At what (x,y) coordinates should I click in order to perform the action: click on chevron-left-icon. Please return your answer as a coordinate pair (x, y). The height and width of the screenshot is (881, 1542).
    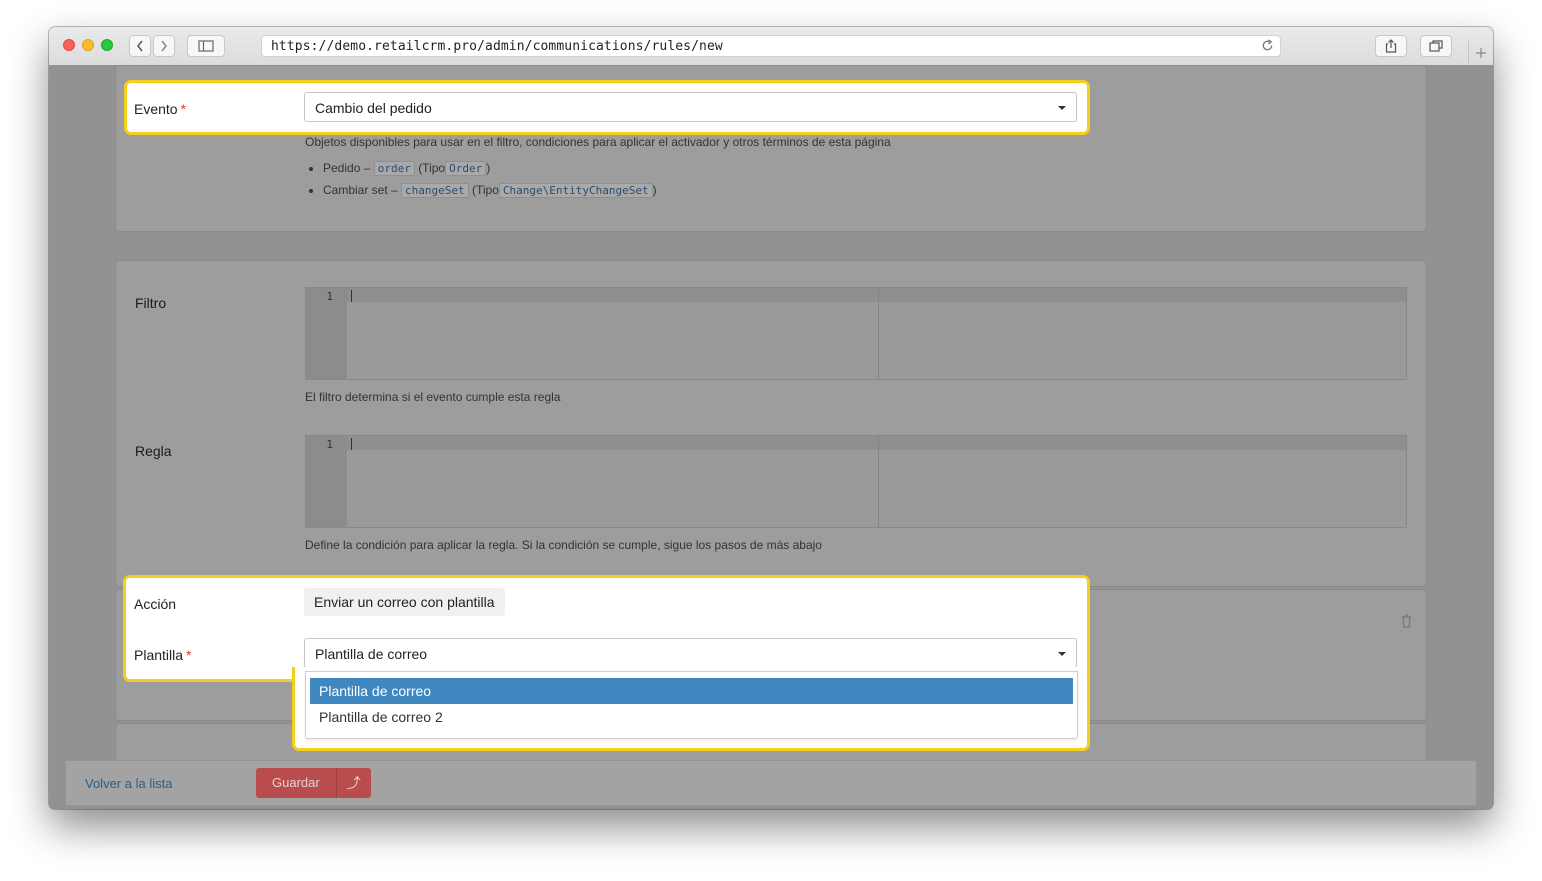
    Looking at the image, I should click on (140, 46).